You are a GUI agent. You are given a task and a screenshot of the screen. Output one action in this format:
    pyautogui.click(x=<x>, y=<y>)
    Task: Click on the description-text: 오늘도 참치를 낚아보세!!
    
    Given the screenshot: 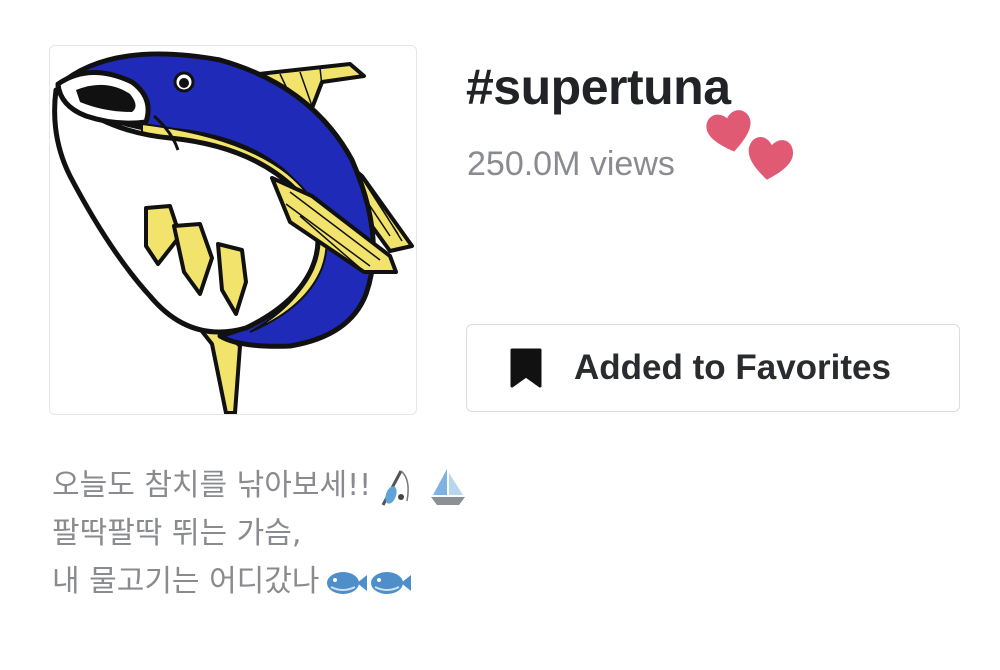 What is the action you would take?
    pyautogui.click(x=212, y=485)
    